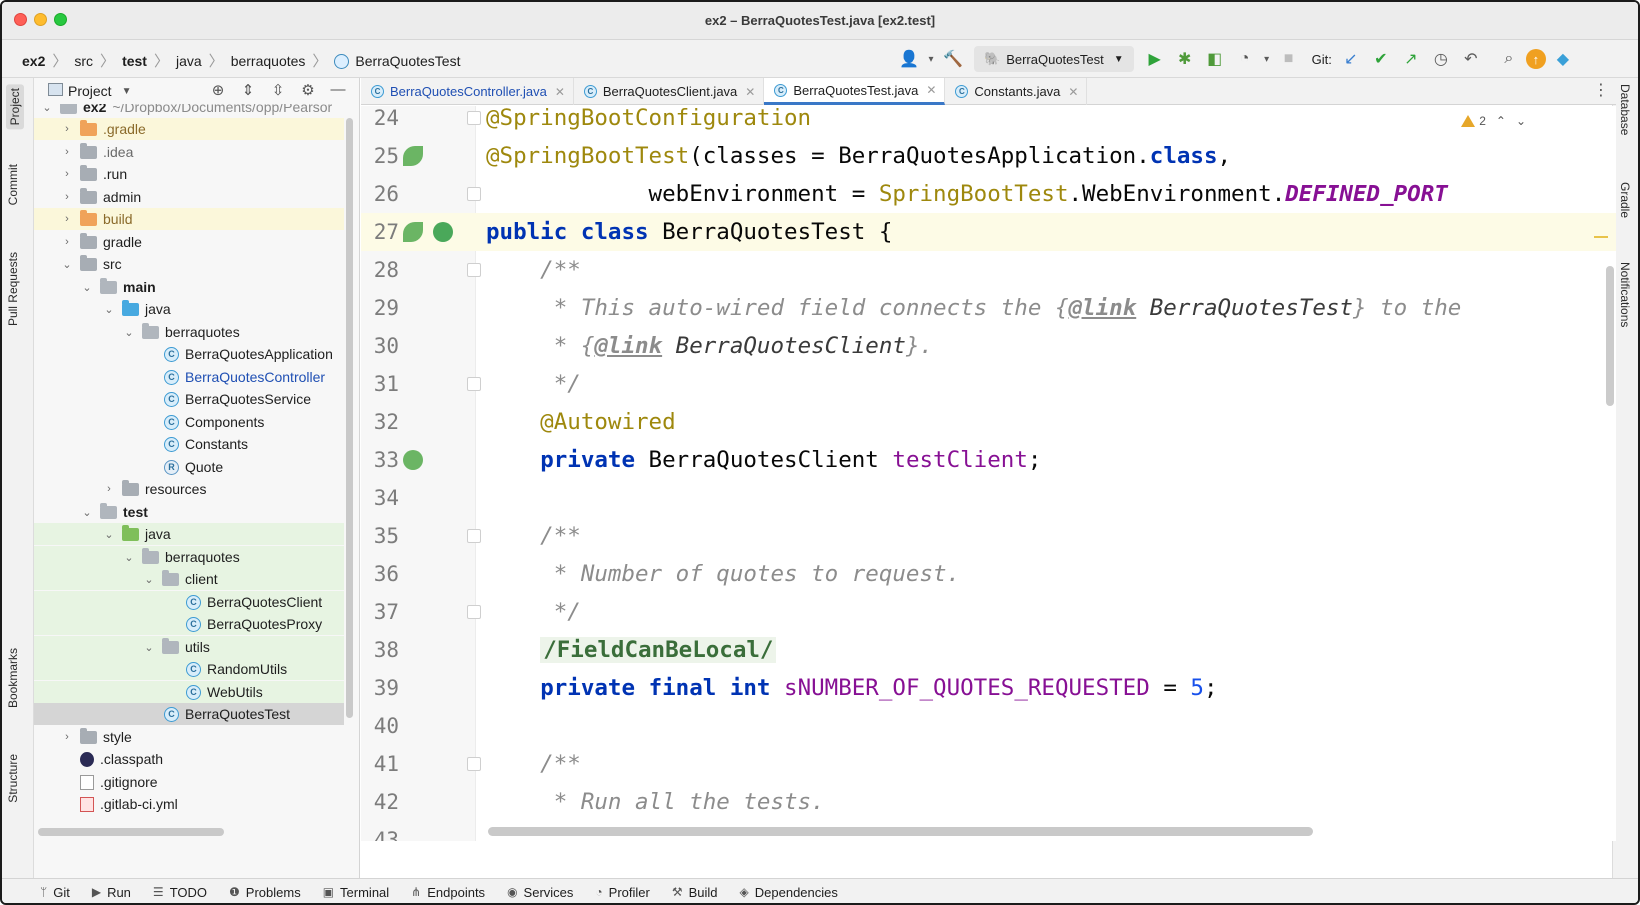 This screenshot has width=1640, height=905. What do you see at coordinates (218, 90) in the screenshot?
I see `locate-icon: ⊕` at bounding box center [218, 90].